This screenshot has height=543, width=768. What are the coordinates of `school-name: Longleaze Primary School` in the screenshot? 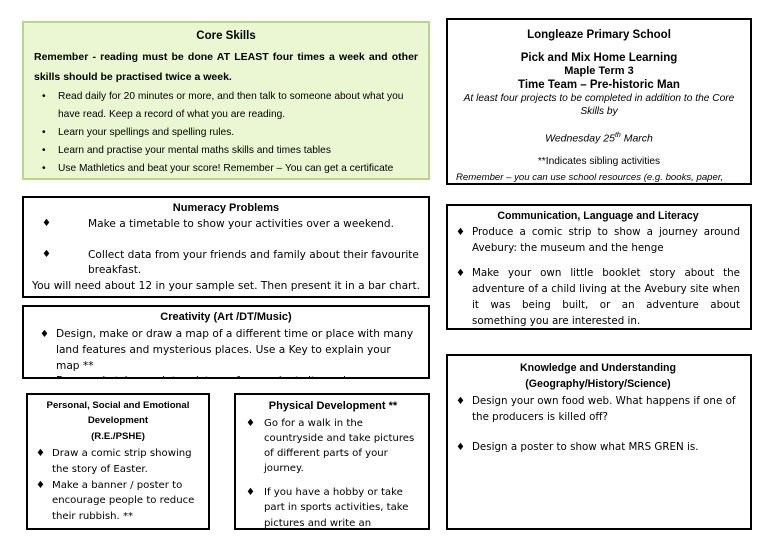 It's located at (599, 35).